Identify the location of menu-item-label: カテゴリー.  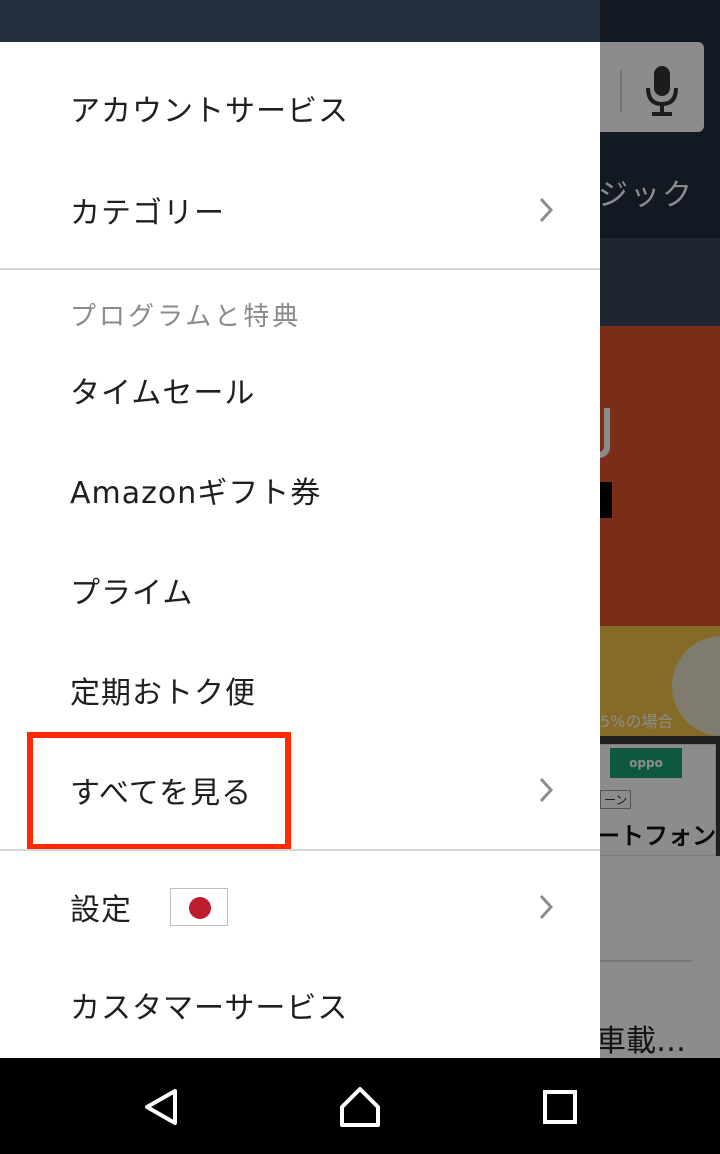
(147, 213).